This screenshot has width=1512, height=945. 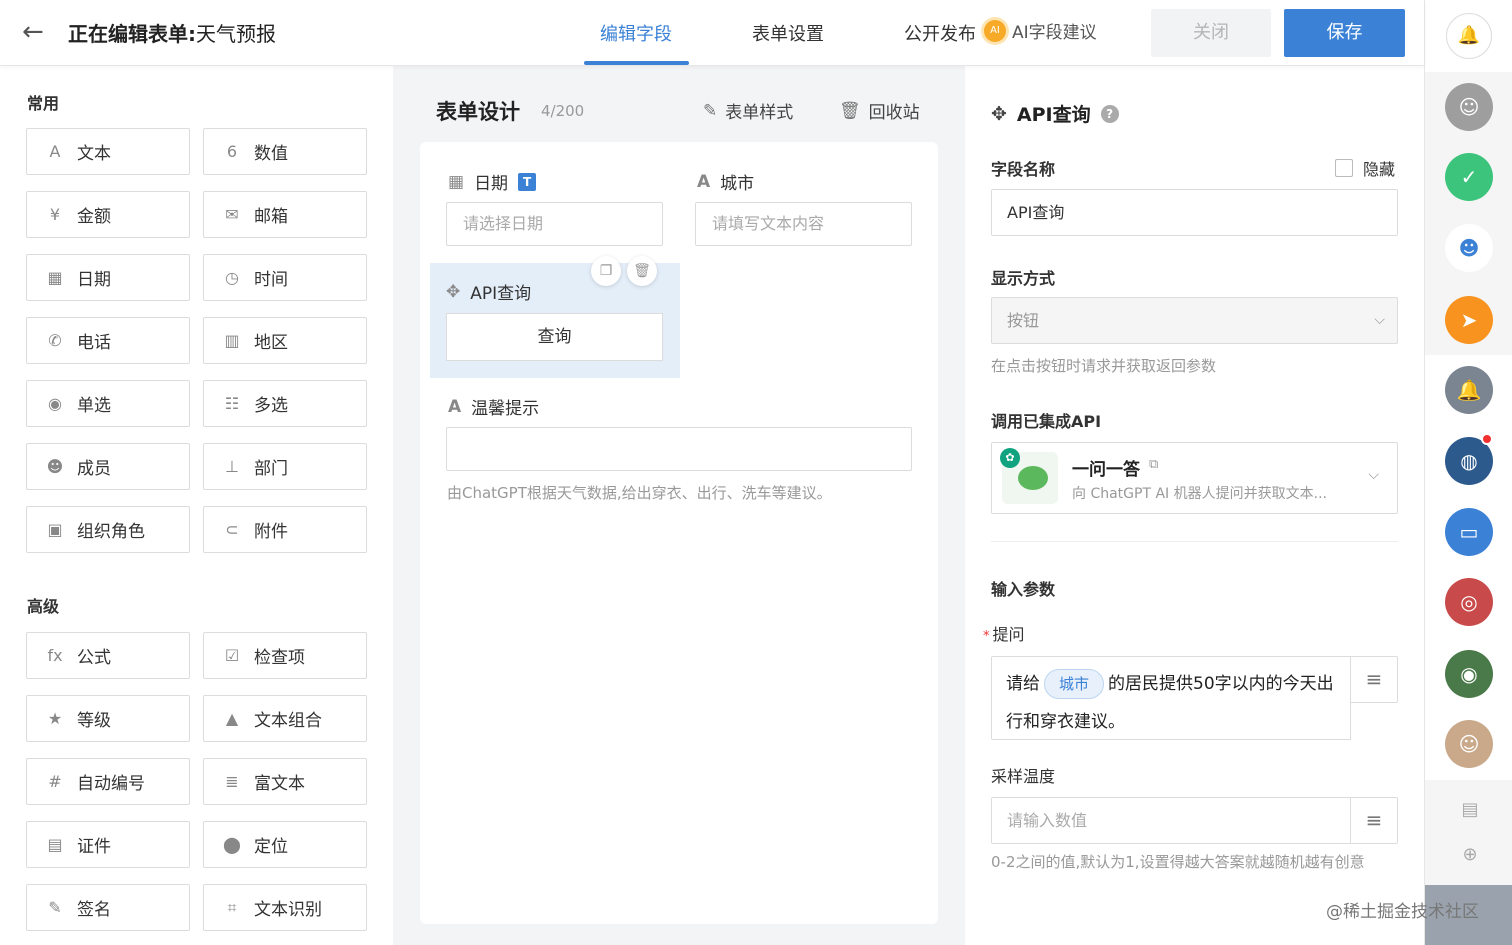 I want to click on palette-item: ✆ 电话, so click(x=108, y=340).